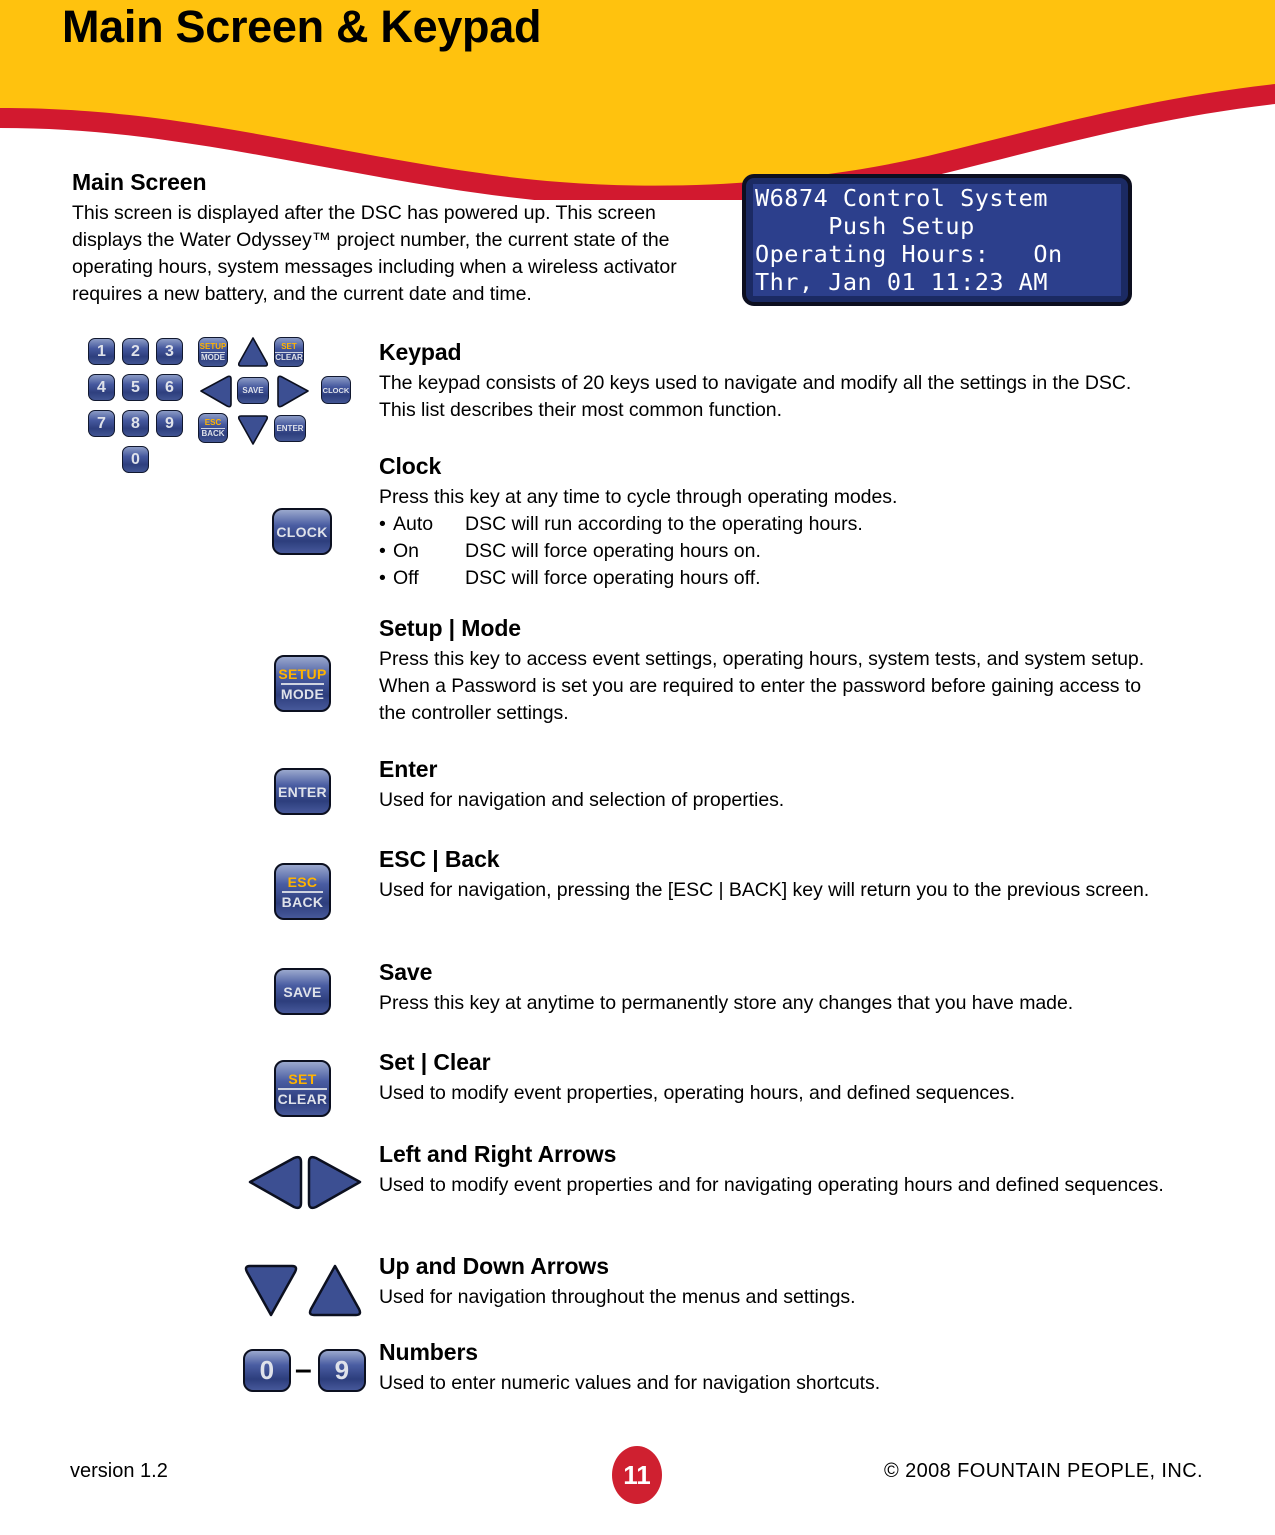 This screenshot has height=1535, width=1275. I want to click on version-label: version 1.2, so click(119, 1471).